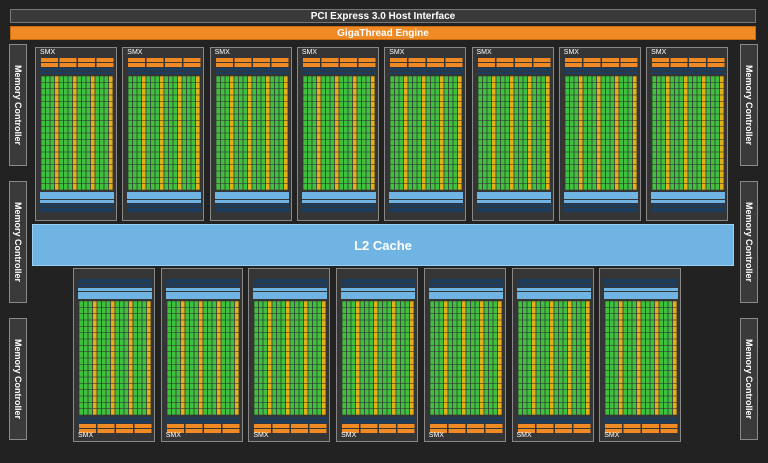  I want to click on shared-cache, so click(338, 201).